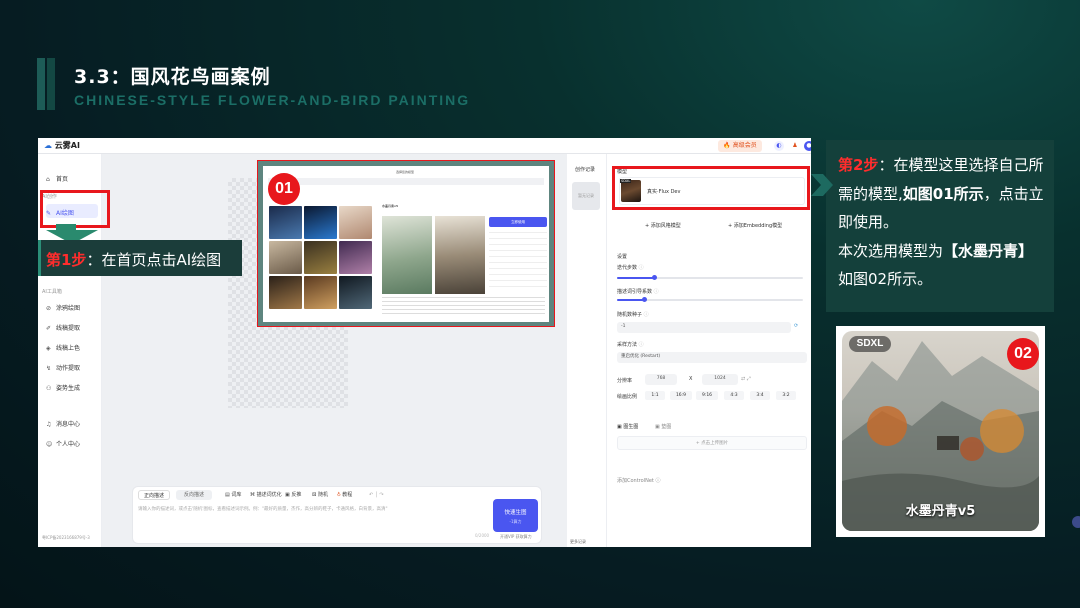 The height and width of the screenshot is (608, 1080). Describe the element at coordinates (627, 397) in the screenshot. I see `ratio-label: 绘画比例` at that location.